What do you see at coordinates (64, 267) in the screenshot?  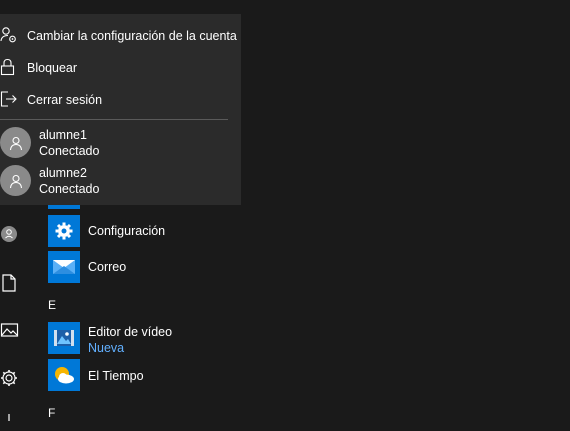 I see `mail-icon` at bounding box center [64, 267].